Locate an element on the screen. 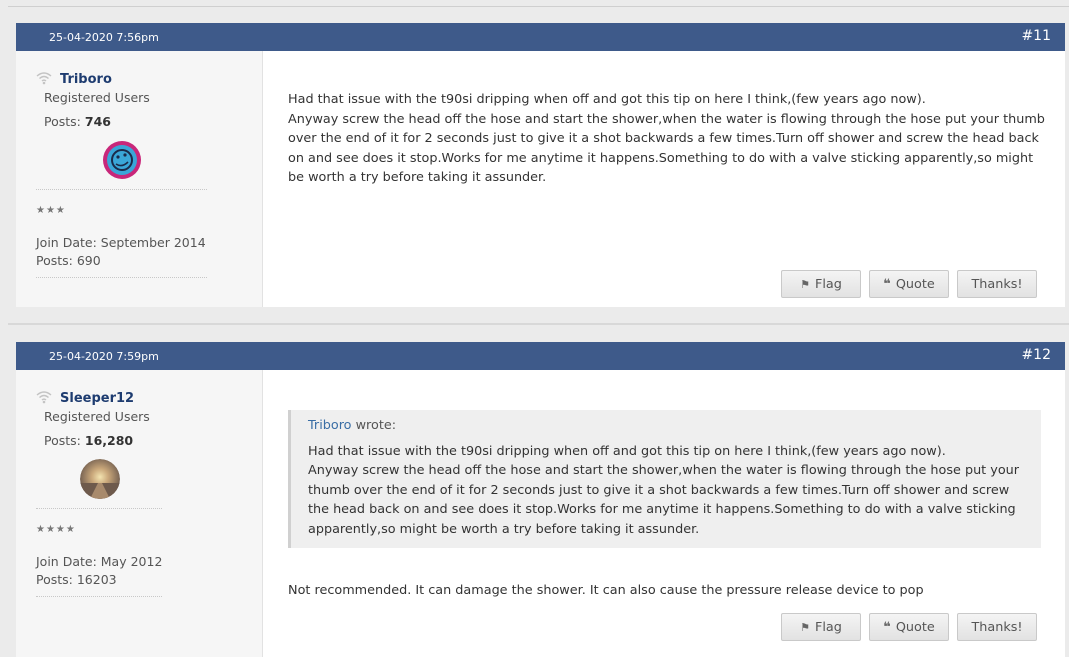  quote-wrote: wrote: is located at coordinates (376, 425).